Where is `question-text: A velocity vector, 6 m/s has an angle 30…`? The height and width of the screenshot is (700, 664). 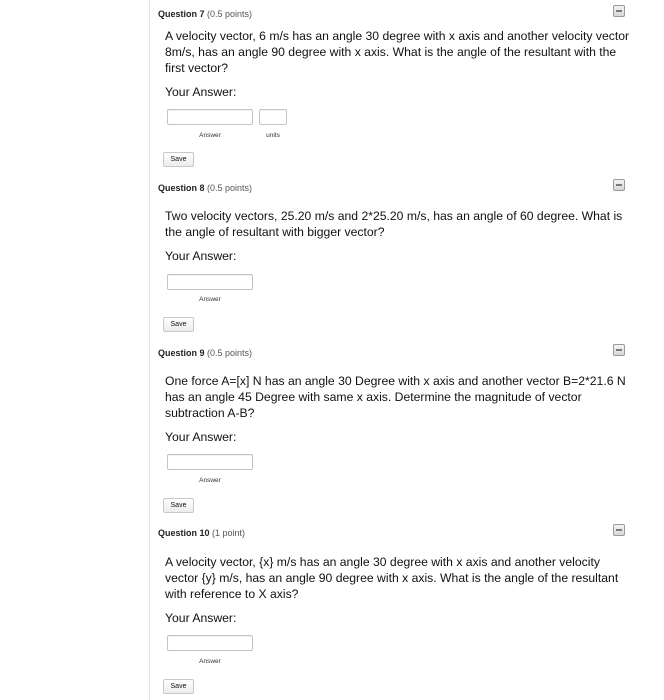
question-text: A velocity vector, 6 m/s has an angle 30… is located at coordinates (397, 52).